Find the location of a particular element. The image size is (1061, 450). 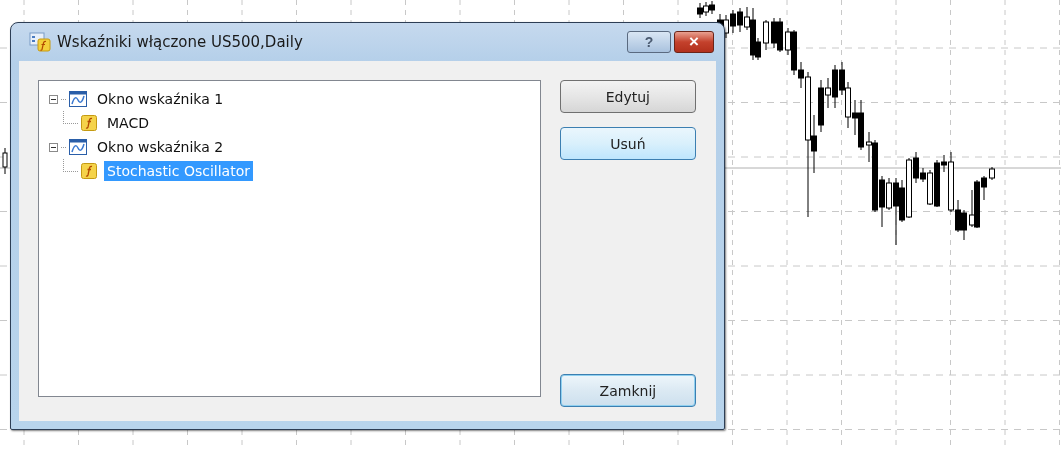

tree-item: Okno wskaźnika 2 is located at coordinates (160, 147).